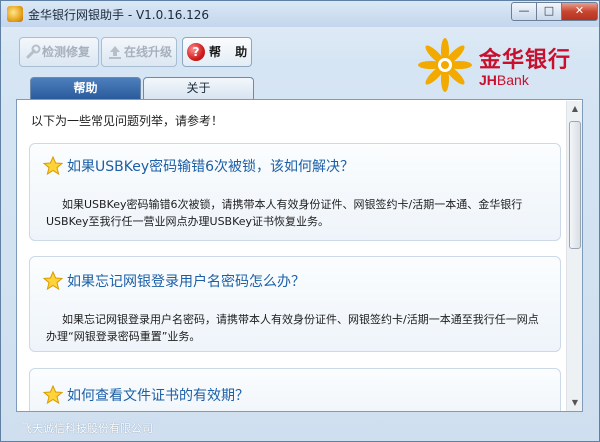  What do you see at coordinates (574, 109) in the screenshot?
I see `scroll-up-arrow-icon: ▲` at bounding box center [574, 109].